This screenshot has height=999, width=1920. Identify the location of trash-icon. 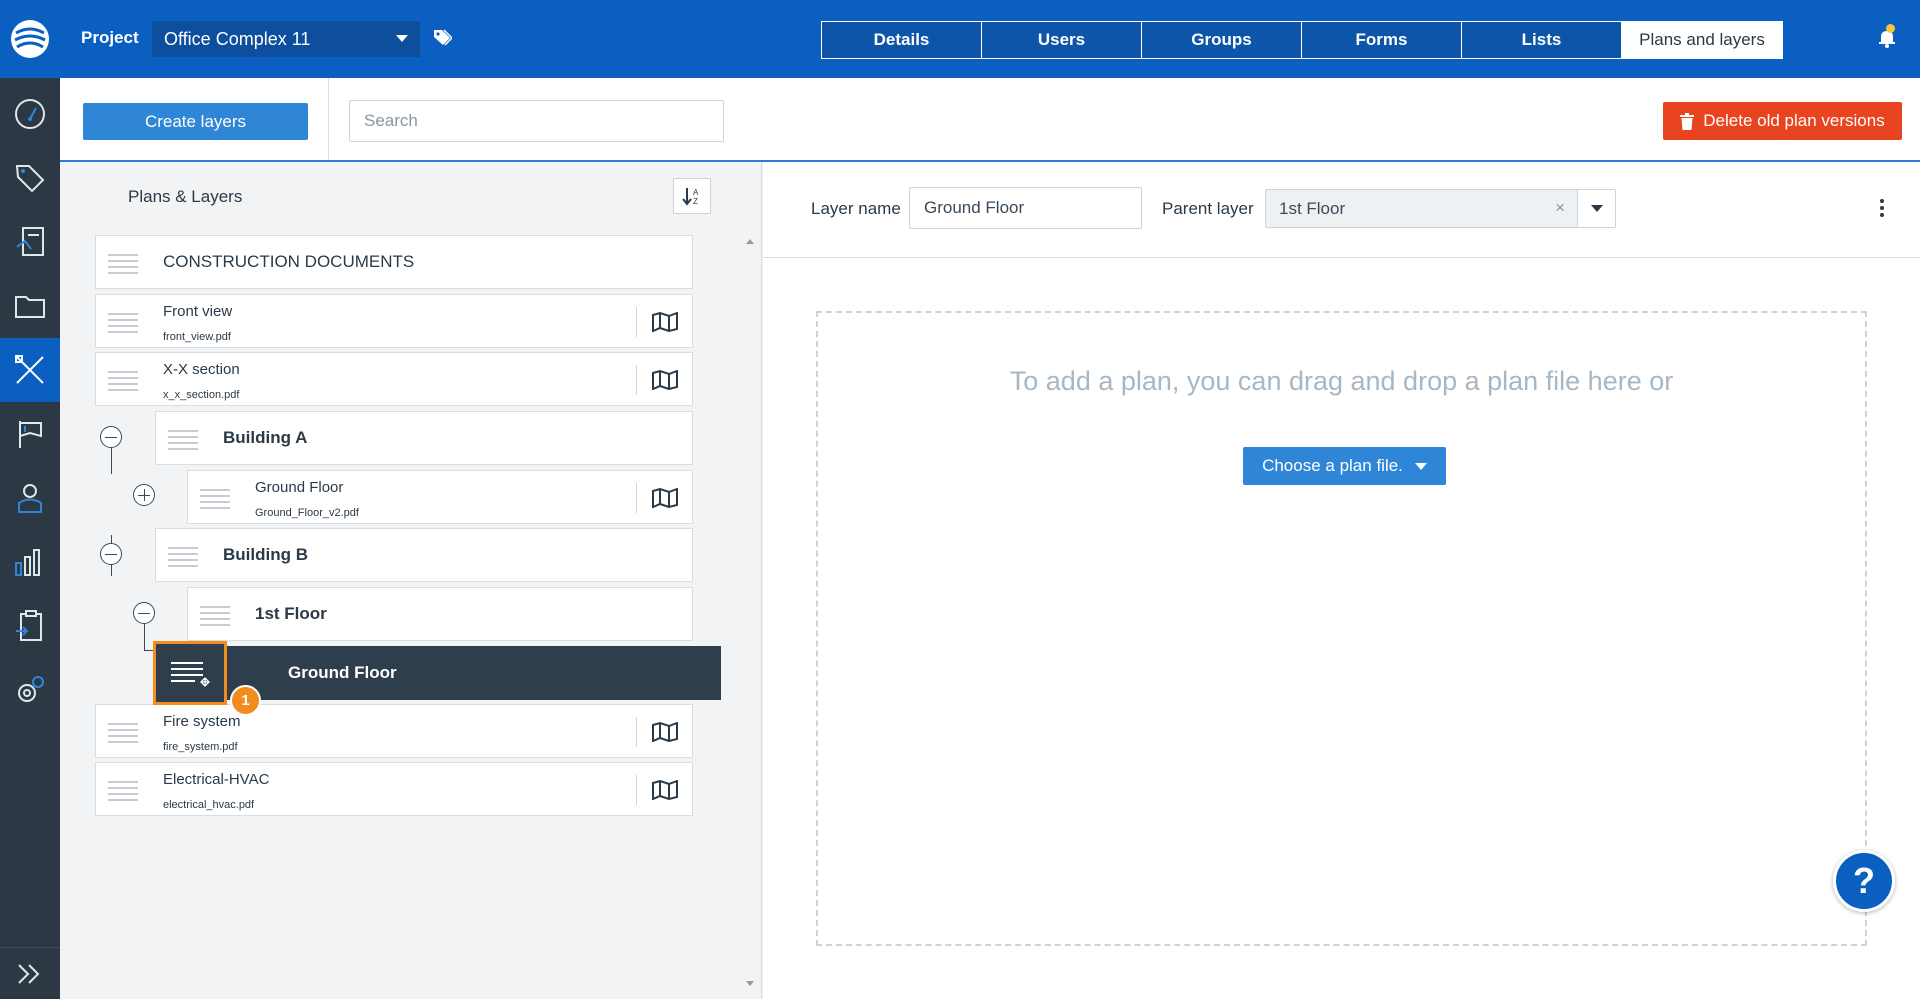
(1687, 121).